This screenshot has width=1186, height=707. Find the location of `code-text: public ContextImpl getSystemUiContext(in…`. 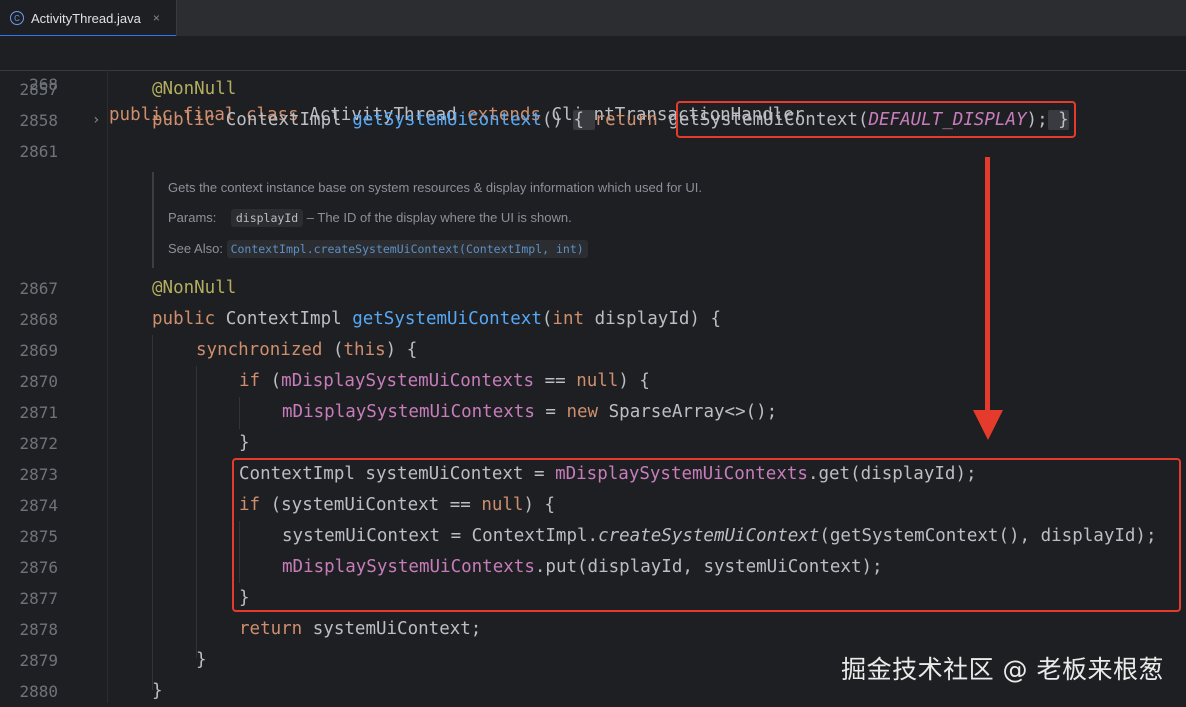

code-text: public ContextImpl getSystemUiContext(in… is located at coordinates (436, 319).